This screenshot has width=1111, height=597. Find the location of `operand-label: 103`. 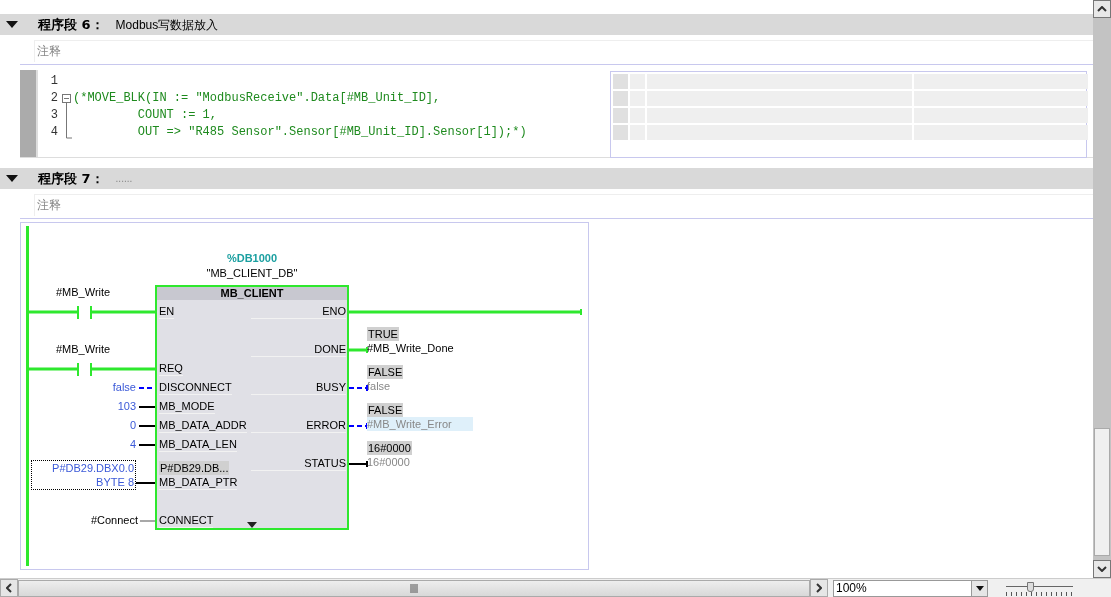

operand-label: 103 is located at coordinates (78, 406).